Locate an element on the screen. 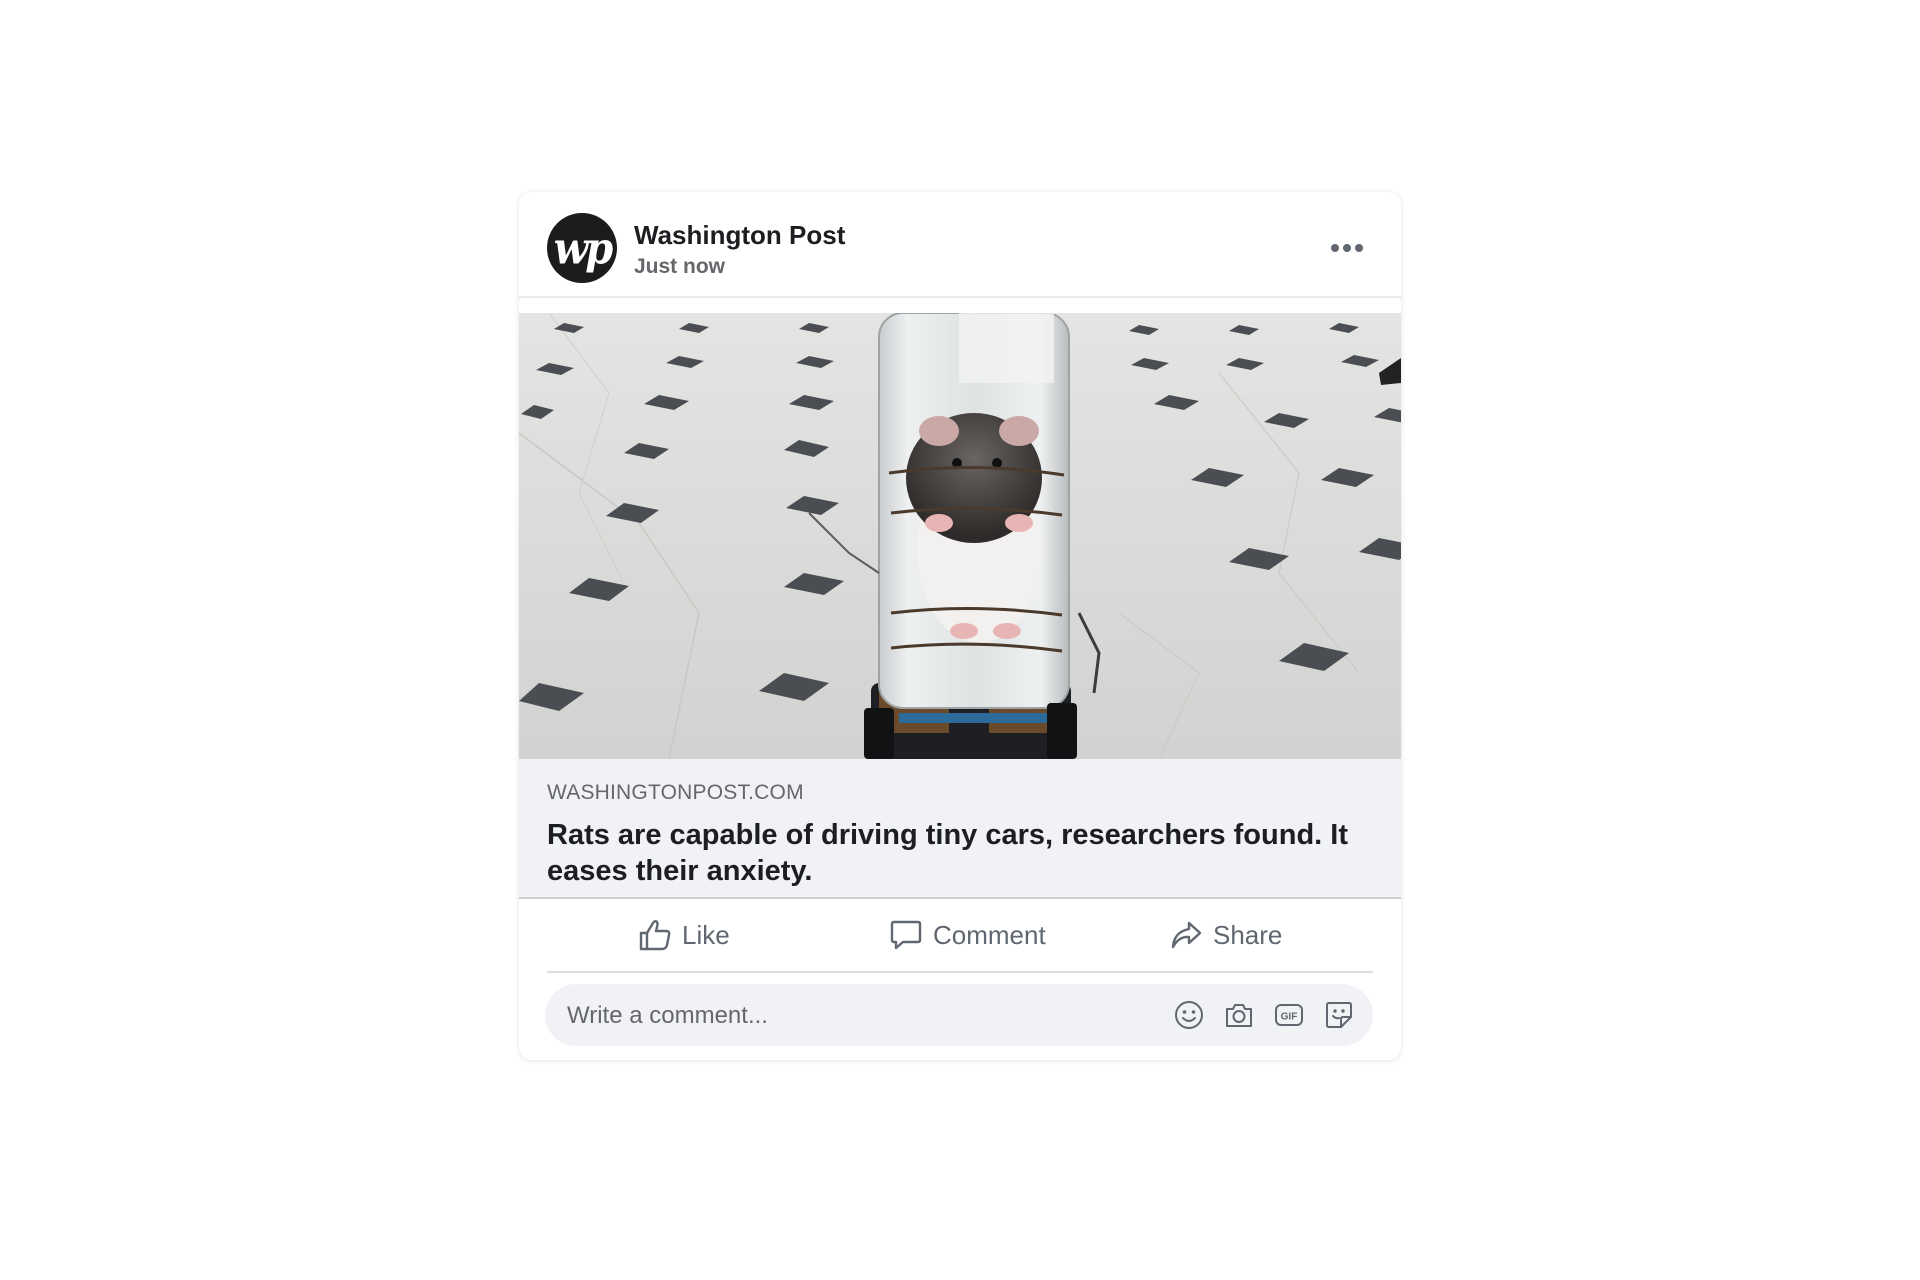 The width and height of the screenshot is (1920, 1280). author-name: Washington Post is located at coordinates (739, 235).